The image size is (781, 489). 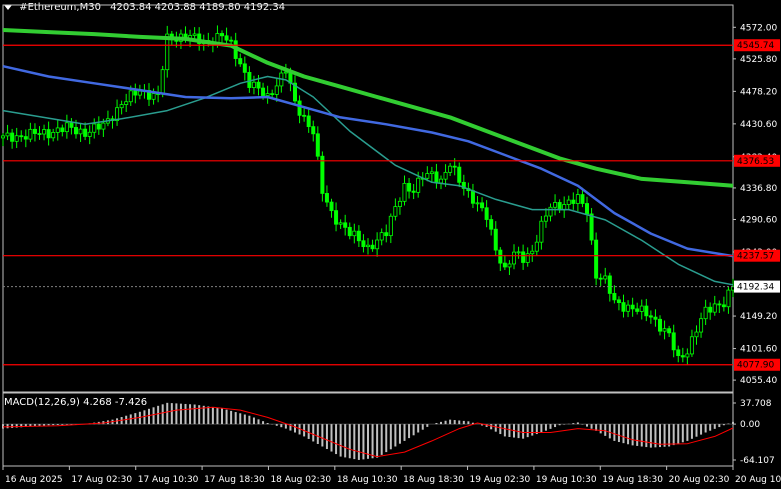 What do you see at coordinates (500, 480) in the screenshot?
I see `x-tick-label: 19 Aug 02:30` at bounding box center [500, 480].